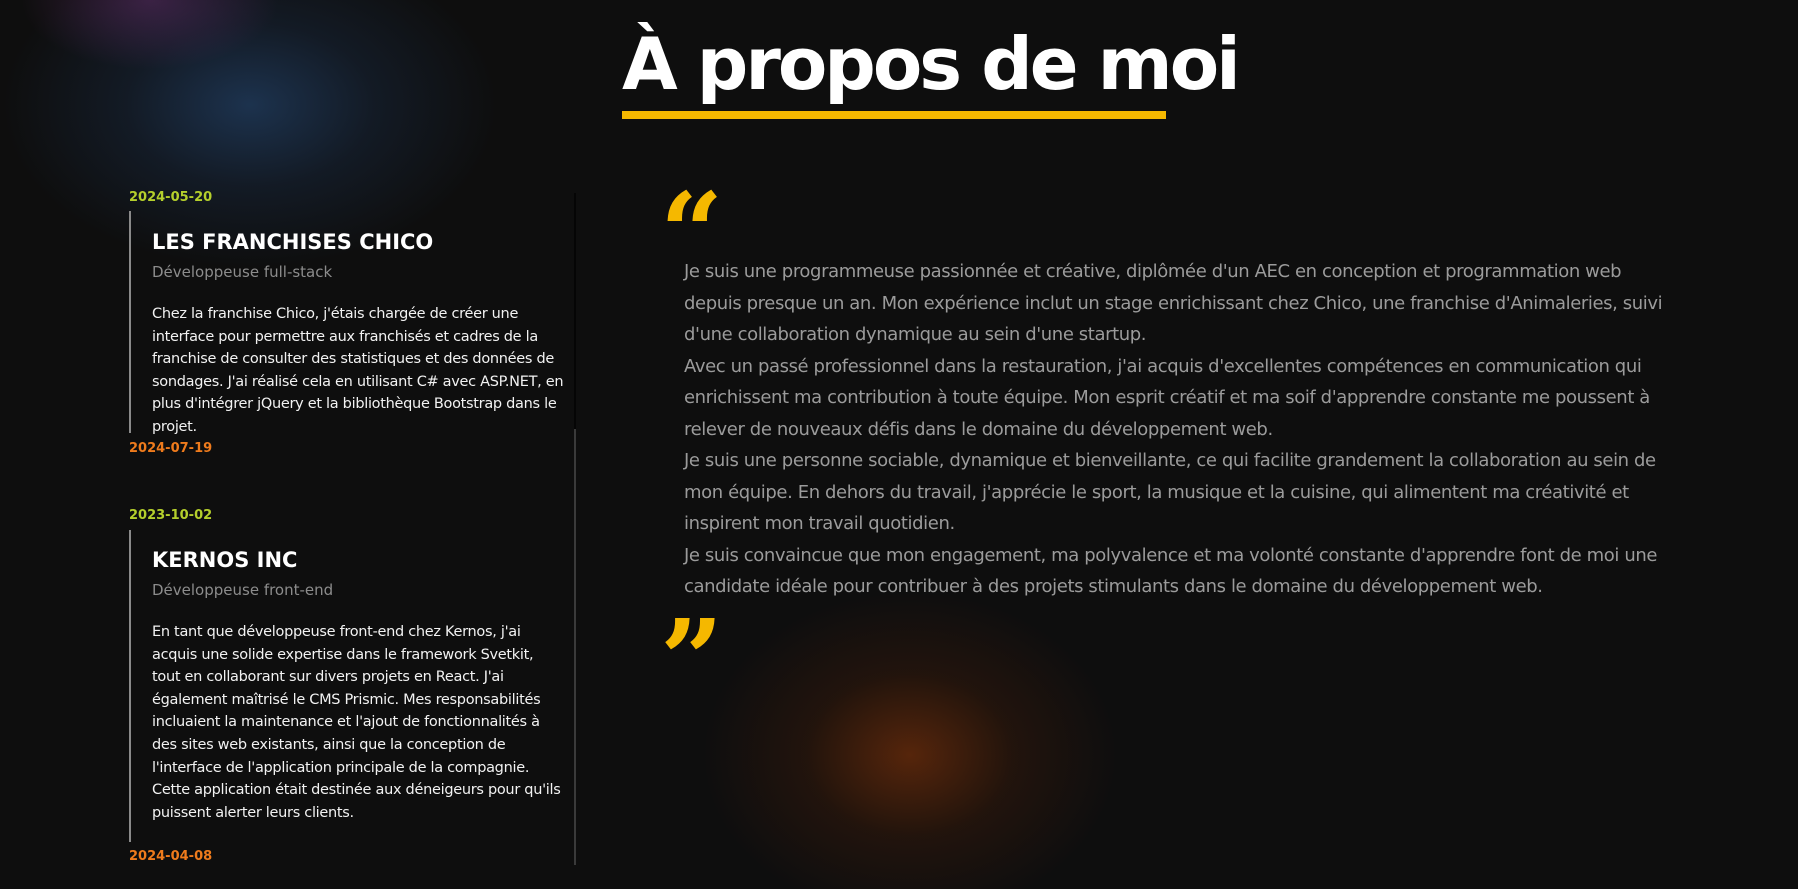 The height and width of the screenshot is (889, 1798). What do you see at coordinates (692, 659) in the screenshot?
I see `close-quote-icon: ”` at bounding box center [692, 659].